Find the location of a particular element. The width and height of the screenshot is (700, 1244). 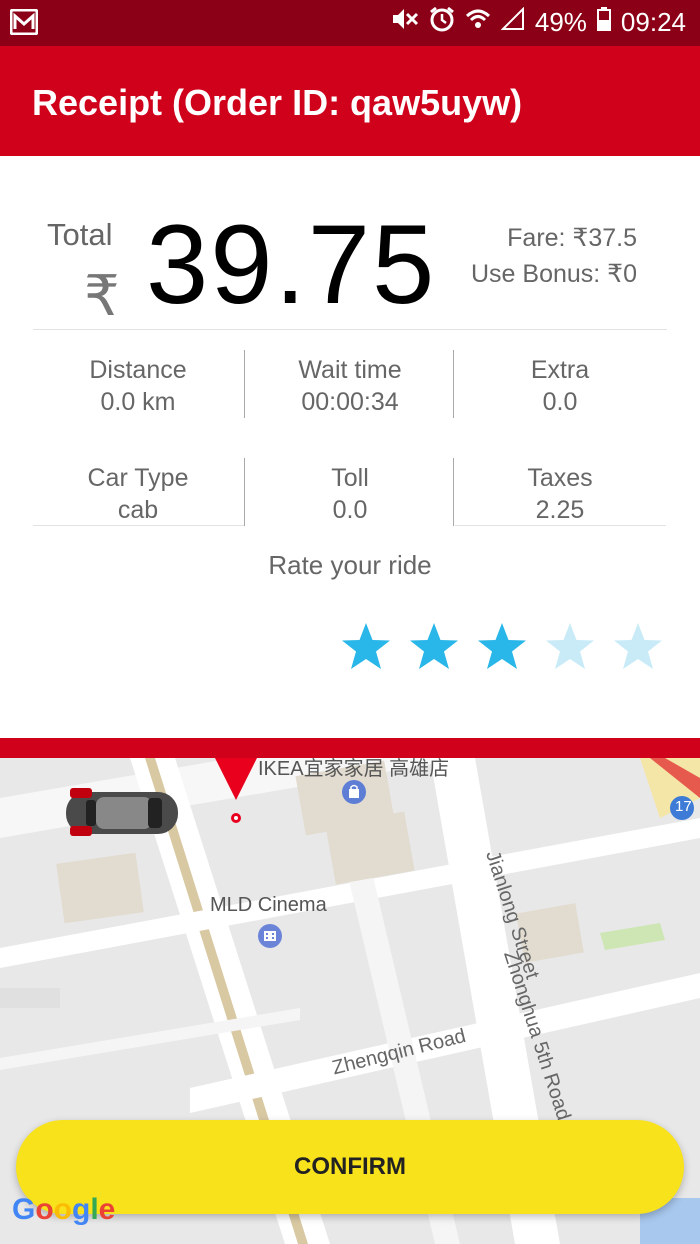

signal-icon is located at coordinates (512, 22).